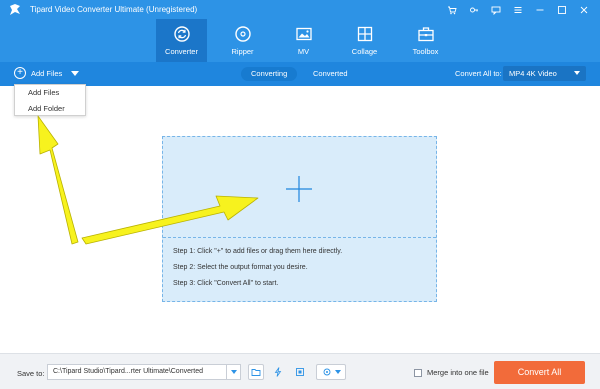  What do you see at coordinates (478, 73) in the screenshot?
I see `convert-all-to-label: Convert All to:` at bounding box center [478, 73].